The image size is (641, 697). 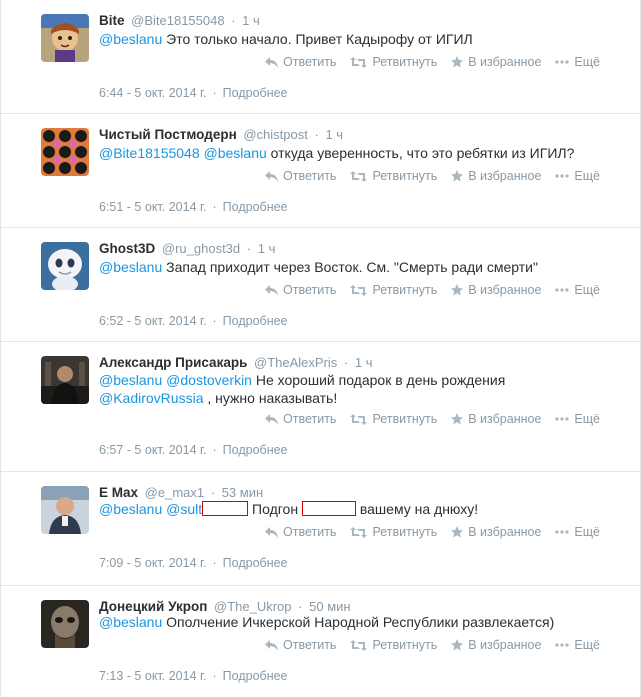 I want to click on mention-link: @sult, so click(x=184, y=509).